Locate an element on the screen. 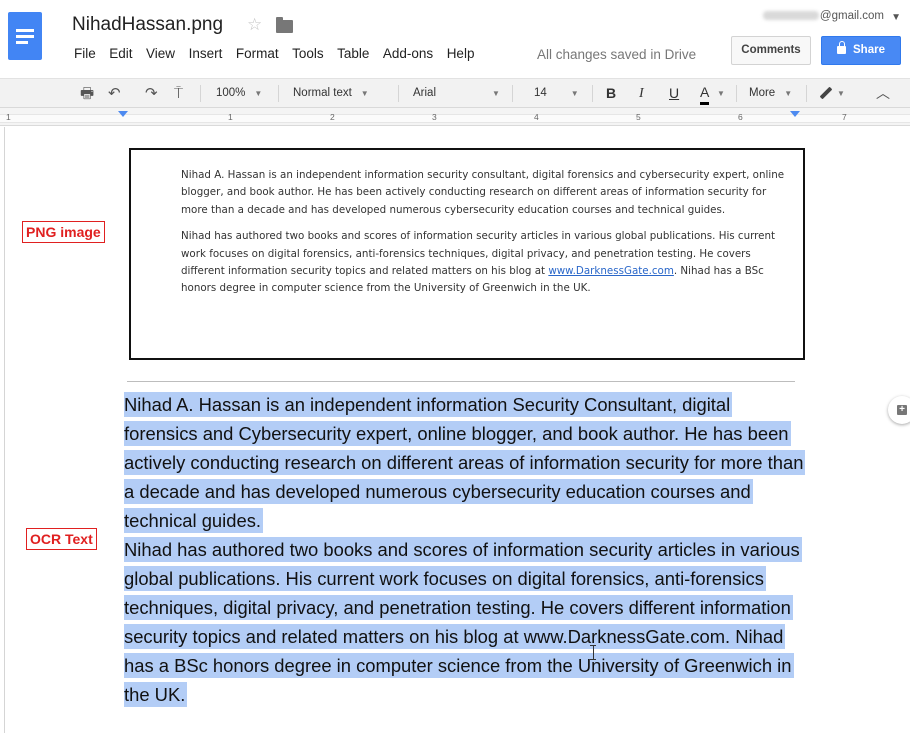 This screenshot has height=733, width=910. menu-table: Table is located at coordinates (353, 53).